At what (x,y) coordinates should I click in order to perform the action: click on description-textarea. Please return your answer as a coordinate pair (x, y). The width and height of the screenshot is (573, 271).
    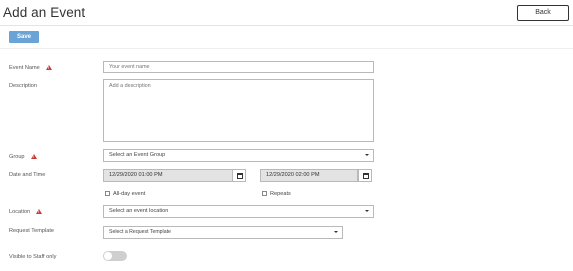
    Looking at the image, I should click on (238, 110).